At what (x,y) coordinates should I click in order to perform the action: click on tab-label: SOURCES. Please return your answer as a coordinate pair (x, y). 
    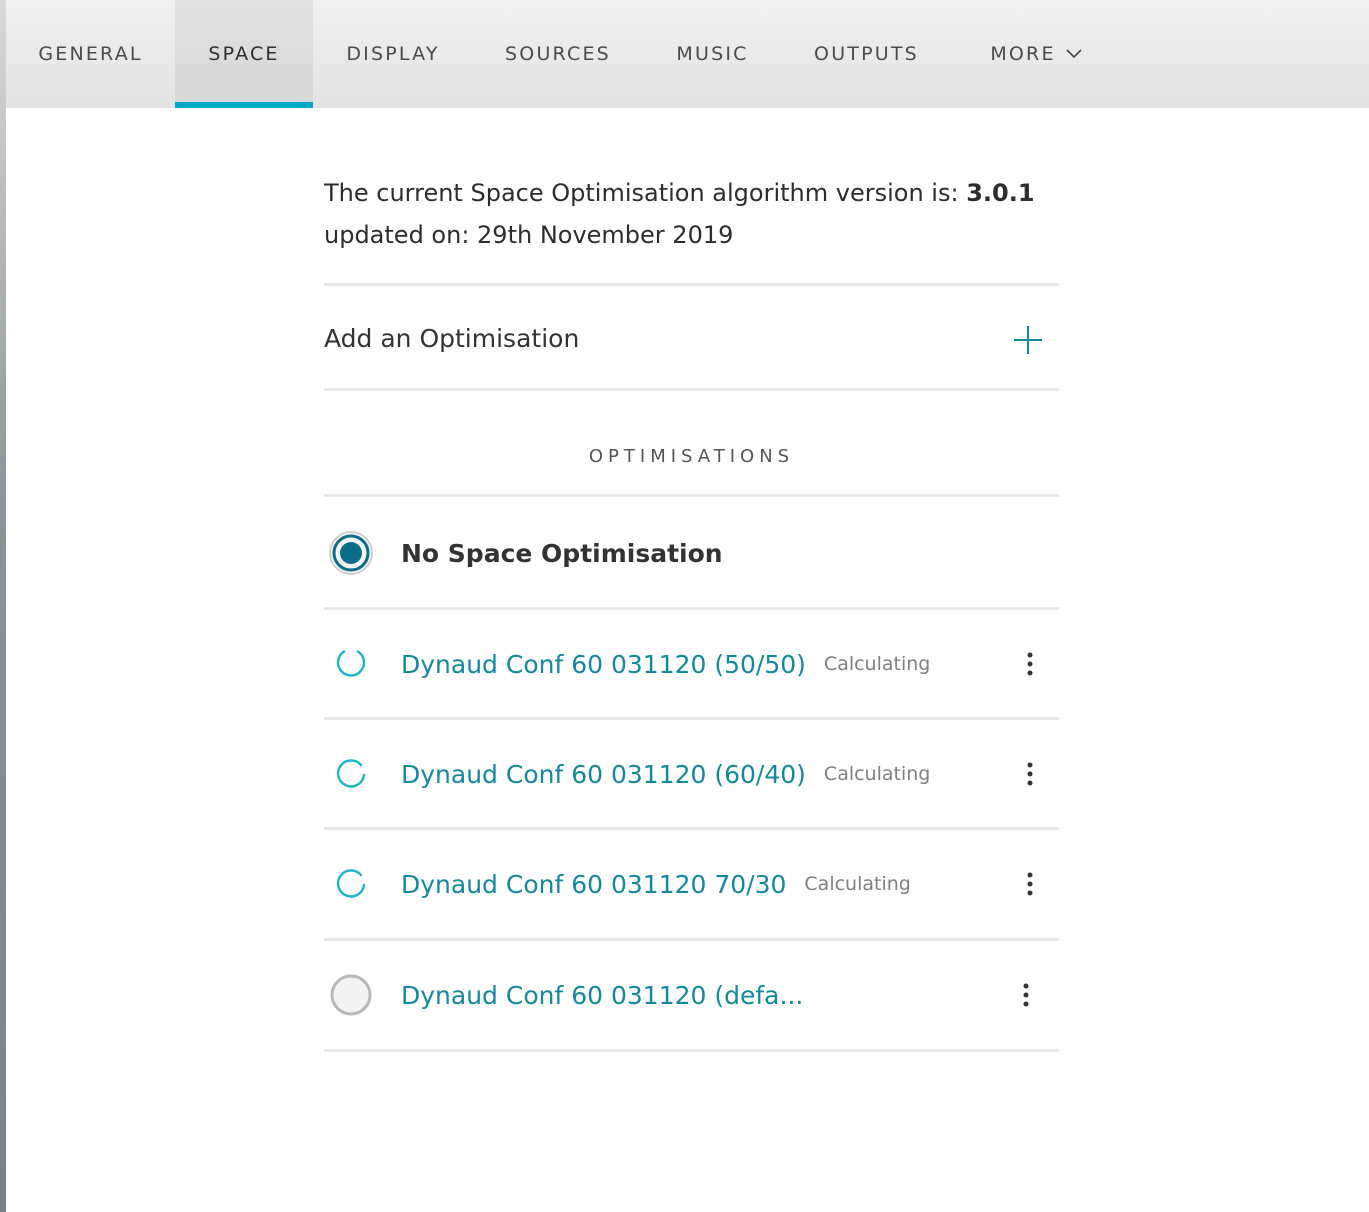
    Looking at the image, I should click on (558, 54).